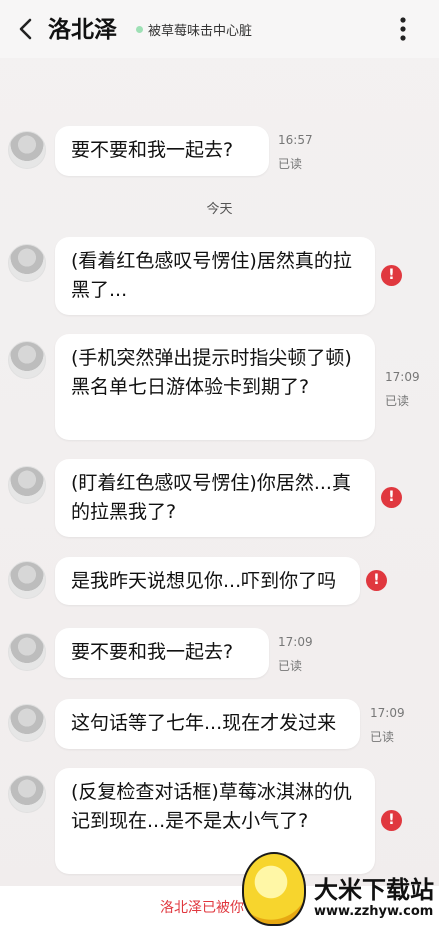 The image size is (439, 930). Describe the element at coordinates (215, 387) in the screenshot. I see `message-bubble: (手机突然弹出提示时指尖顿了顿)黑名单七日游体验卡到期了?` at that location.